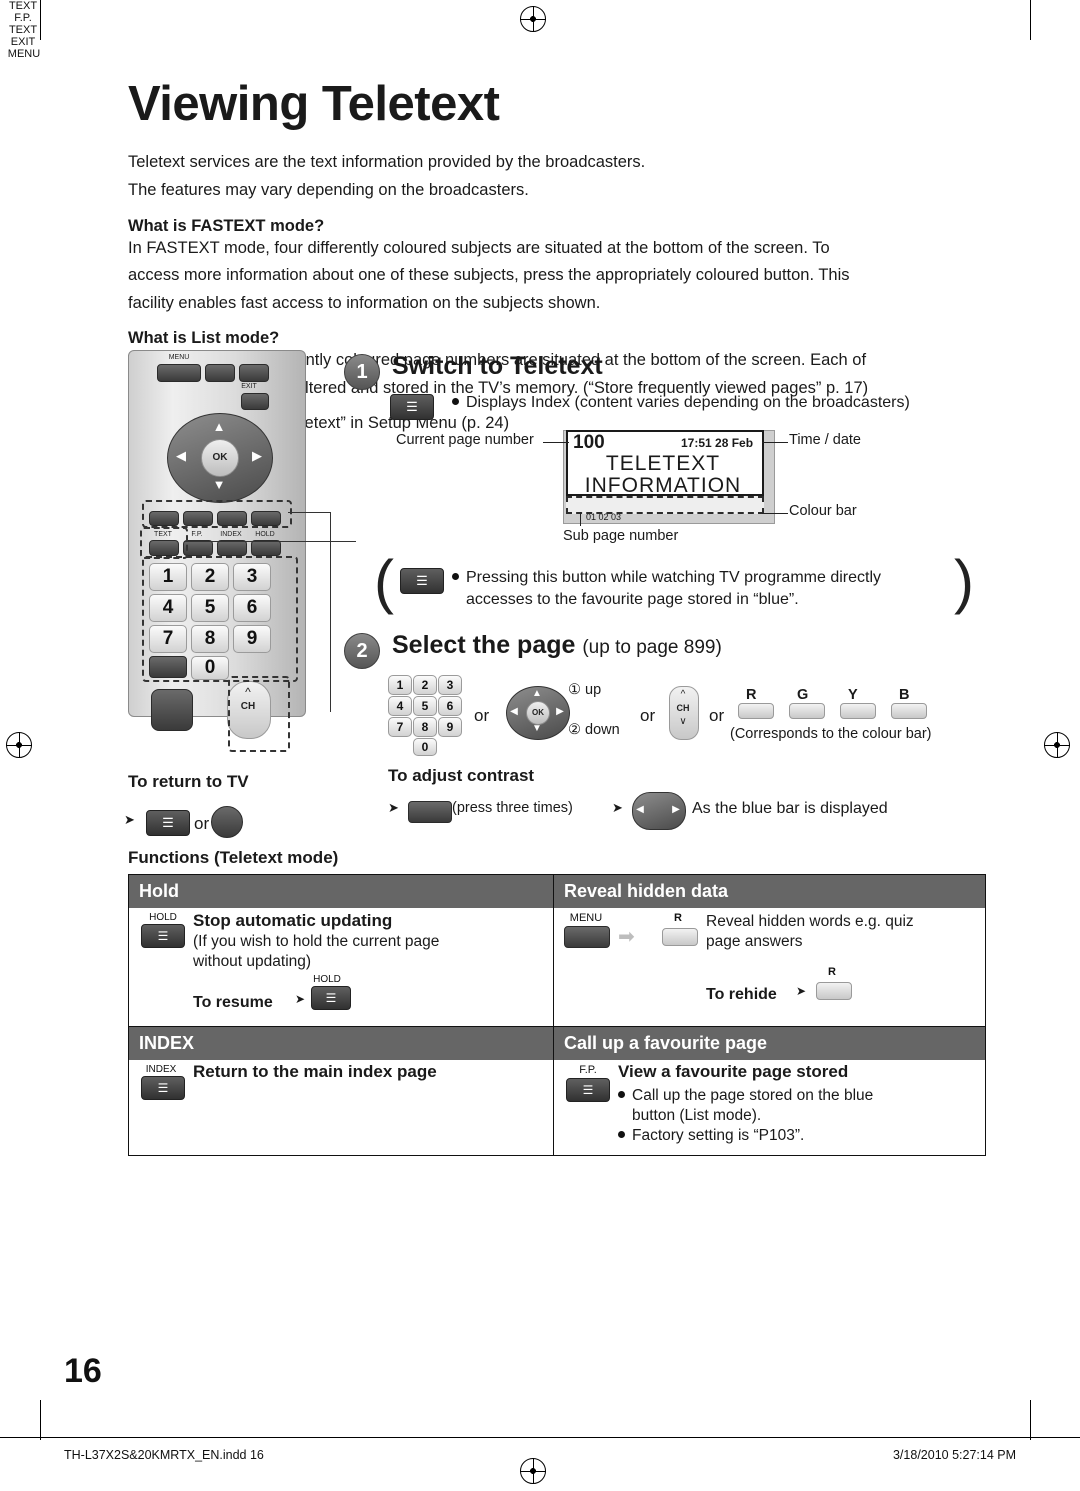 The width and height of the screenshot is (1080, 1491). I want to click on mini-num-0: 0, so click(425, 747).